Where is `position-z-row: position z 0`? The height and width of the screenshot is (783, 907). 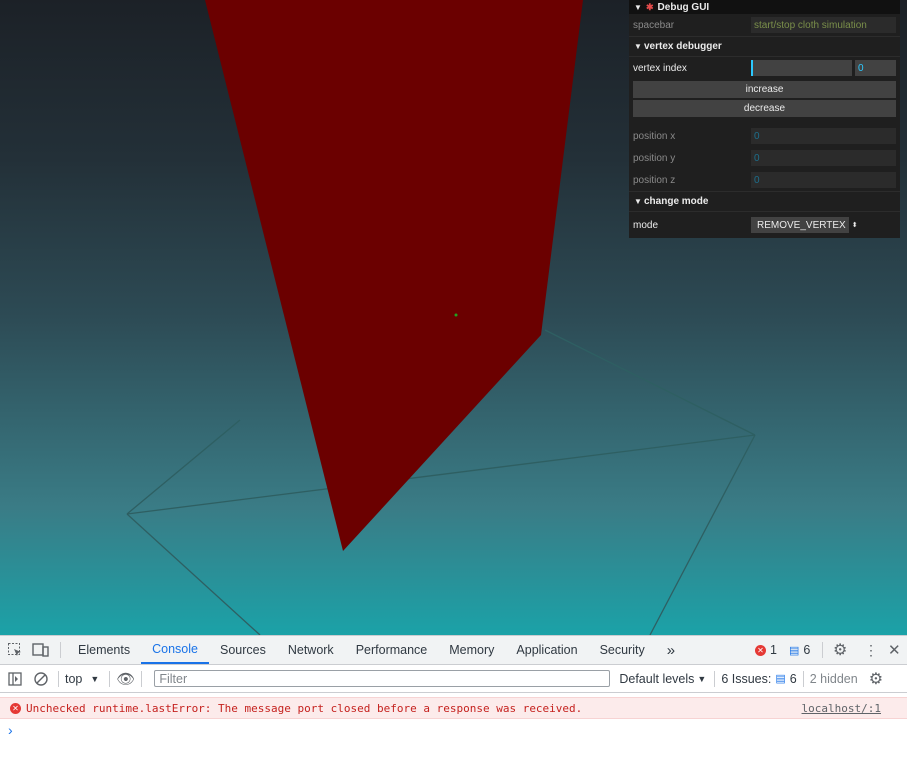 position-z-row: position z 0 is located at coordinates (764, 180).